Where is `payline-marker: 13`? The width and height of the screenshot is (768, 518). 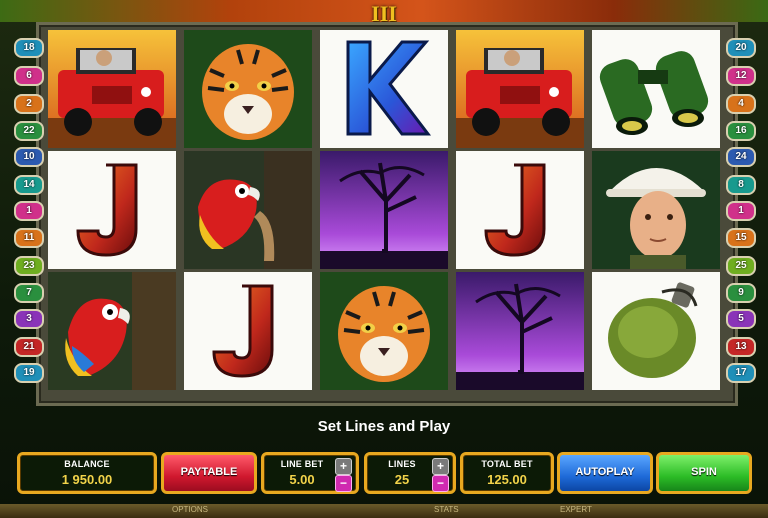 payline-marker: 13 is located at coordinates (741, 347).